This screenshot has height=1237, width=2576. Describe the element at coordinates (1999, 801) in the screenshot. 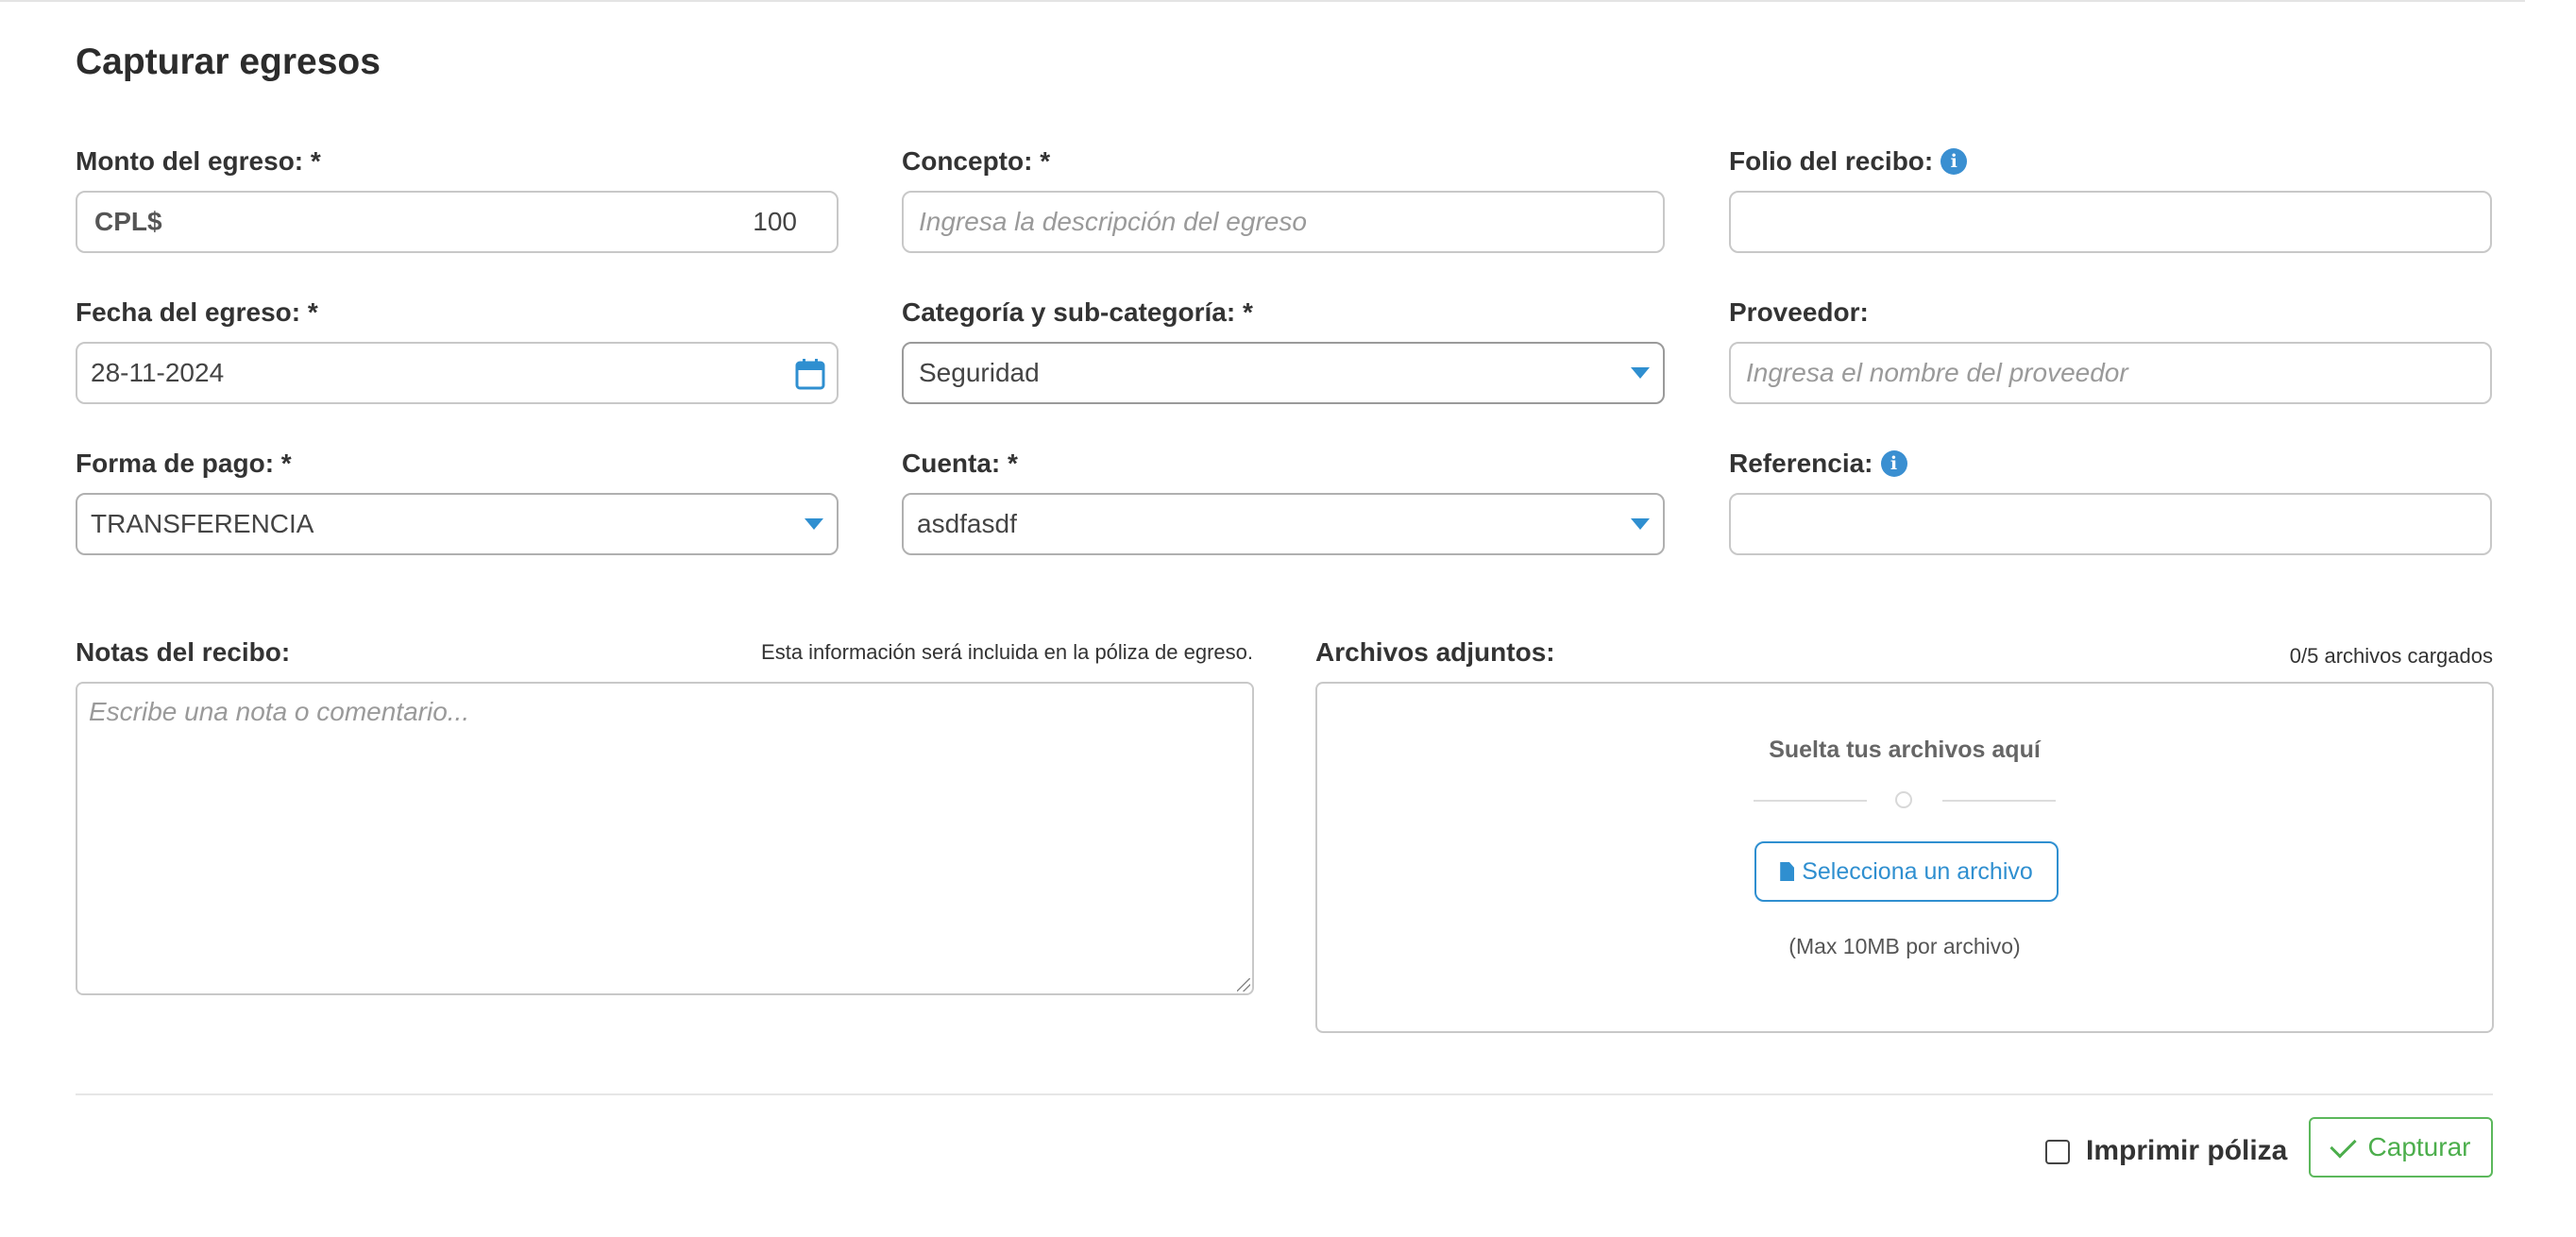

I see `separator-right` at that location.